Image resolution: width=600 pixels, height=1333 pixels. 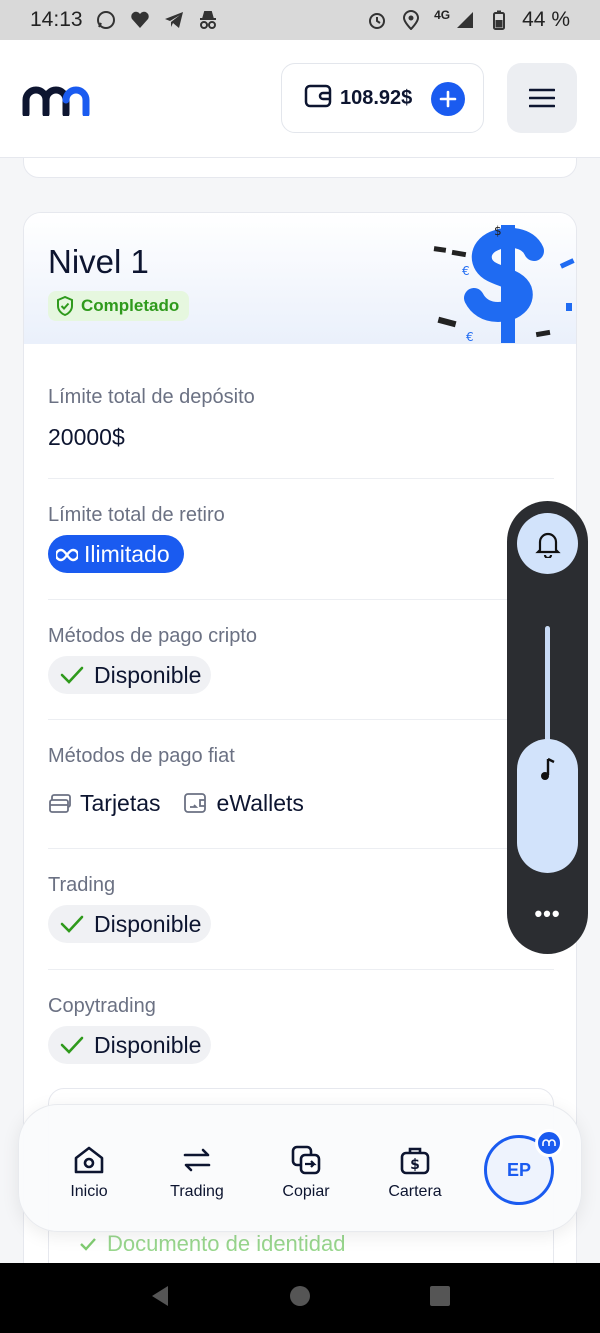 I want to click on crypto-methods-label: Métodos de pago cripto, so click(x=153, y=636).